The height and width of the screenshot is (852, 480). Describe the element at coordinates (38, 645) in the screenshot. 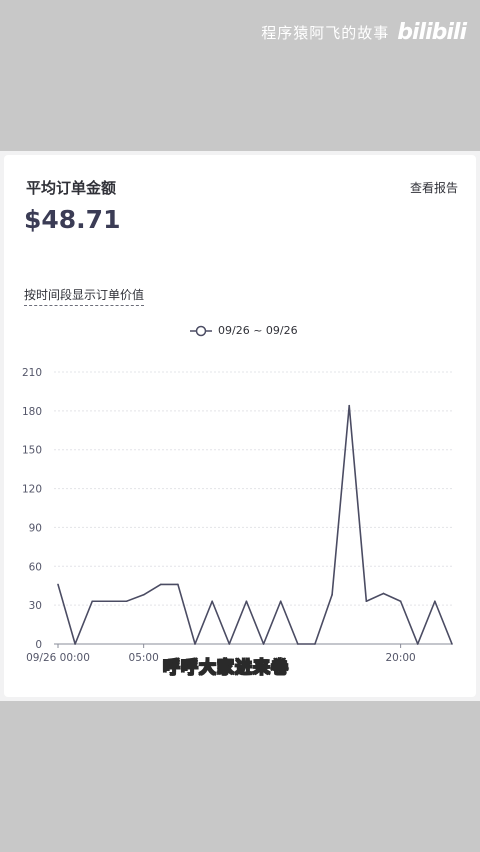

I see `y-tick-label: 0` at that location.